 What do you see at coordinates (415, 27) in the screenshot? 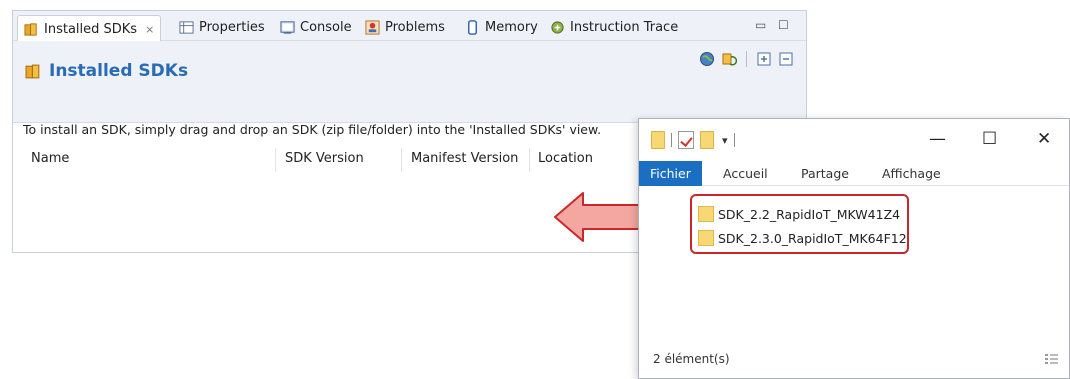
I see `tab-label: Problems` at bounding box center [415, 27].